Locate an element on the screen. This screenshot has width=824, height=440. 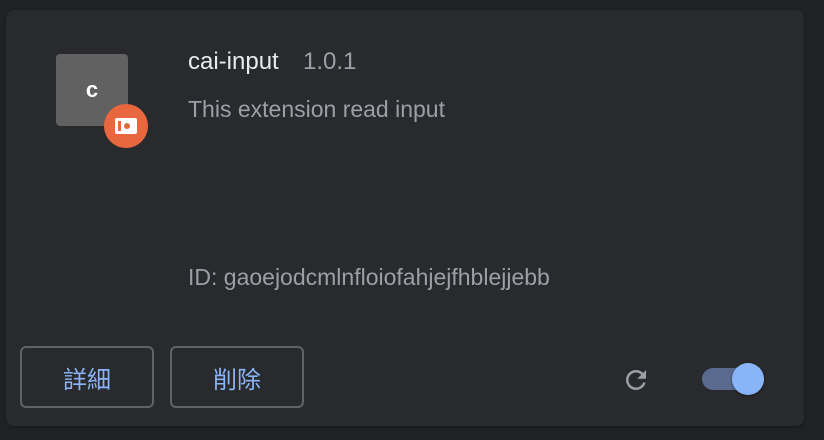
extension-icon-letter: c is located at coordinates (92, 89).